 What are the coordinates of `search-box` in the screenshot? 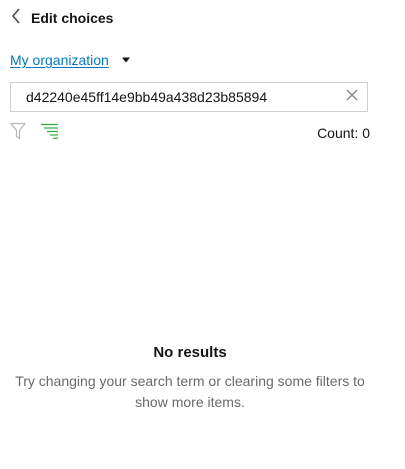 It's located at (189, 97).